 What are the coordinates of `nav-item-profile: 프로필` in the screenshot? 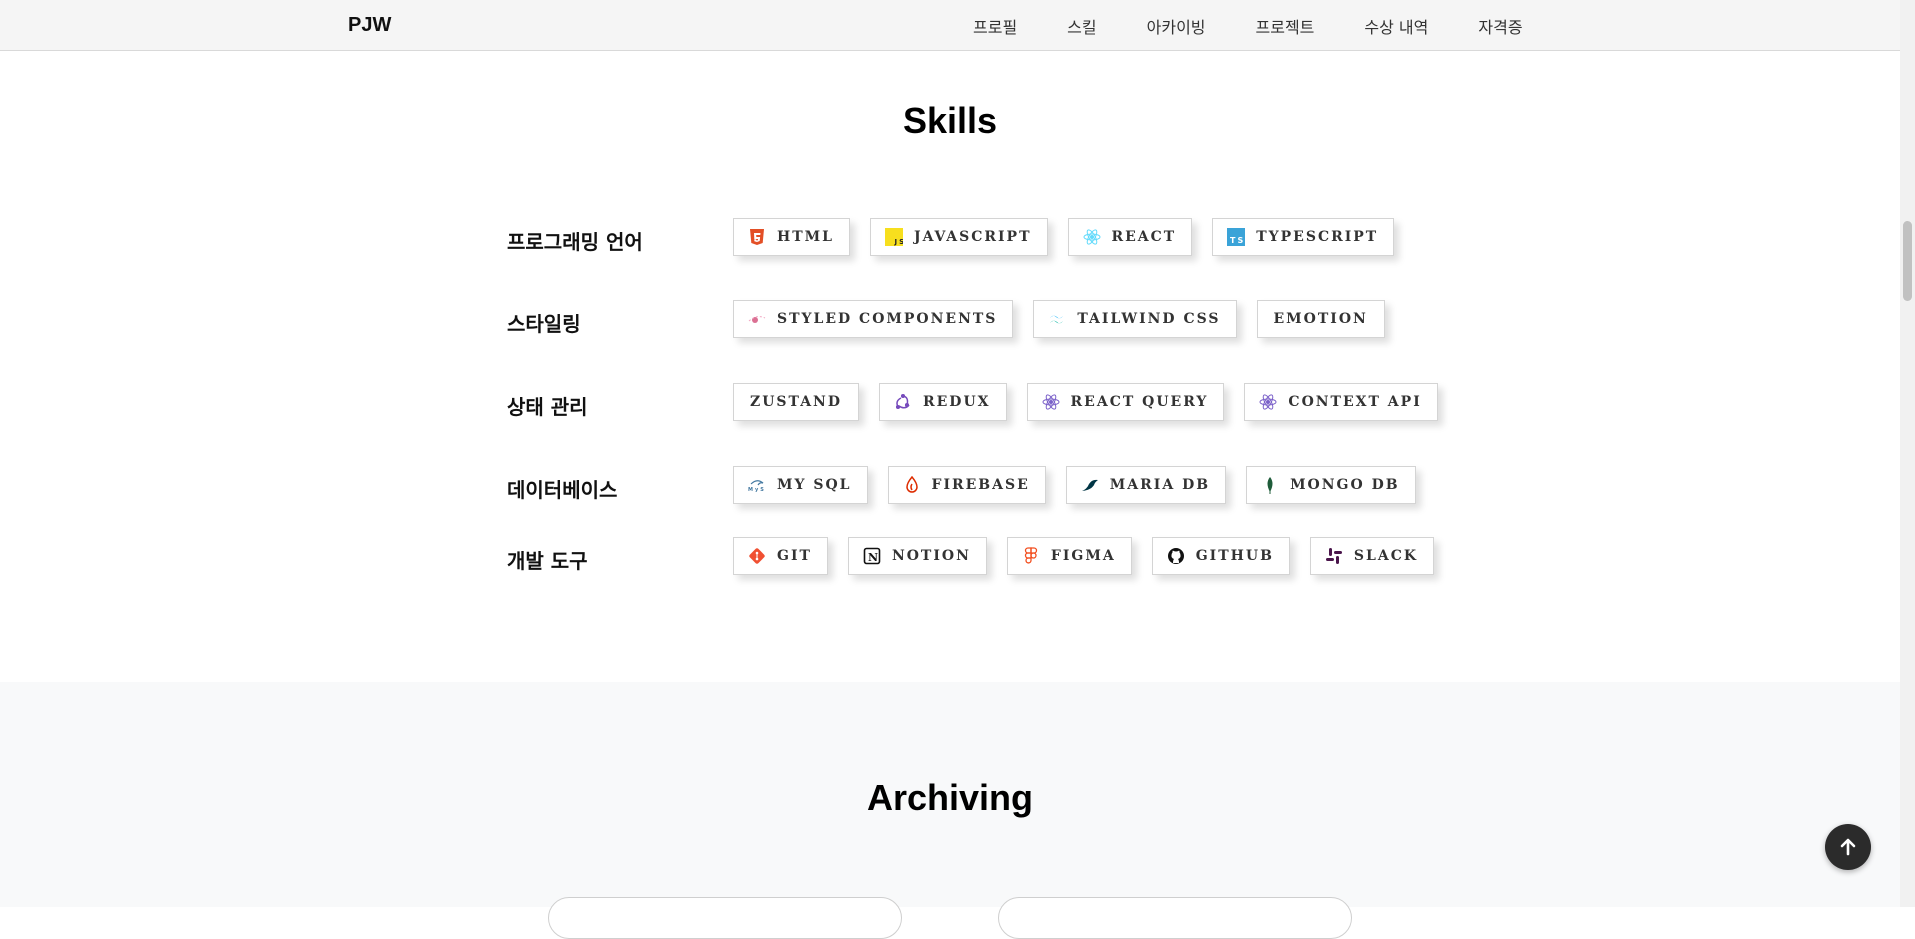 It's located at (995, 26).